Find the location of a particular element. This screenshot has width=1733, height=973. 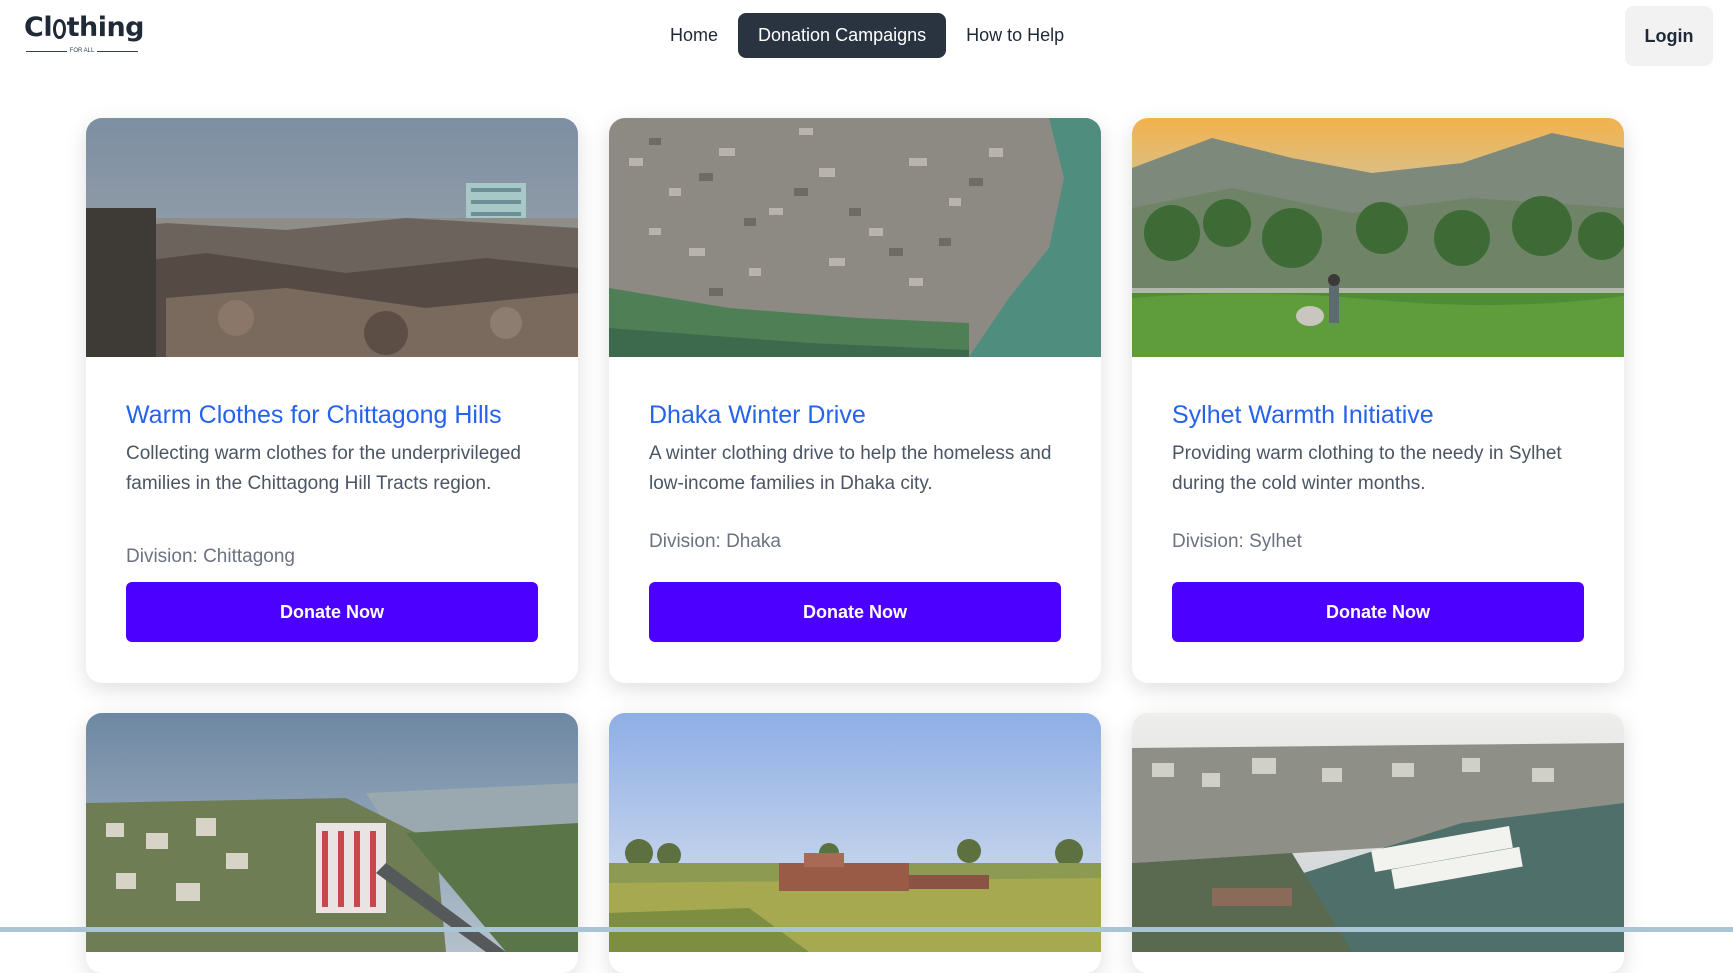

logo-wordmark: Cl thing is located at coordinates (84, 28).